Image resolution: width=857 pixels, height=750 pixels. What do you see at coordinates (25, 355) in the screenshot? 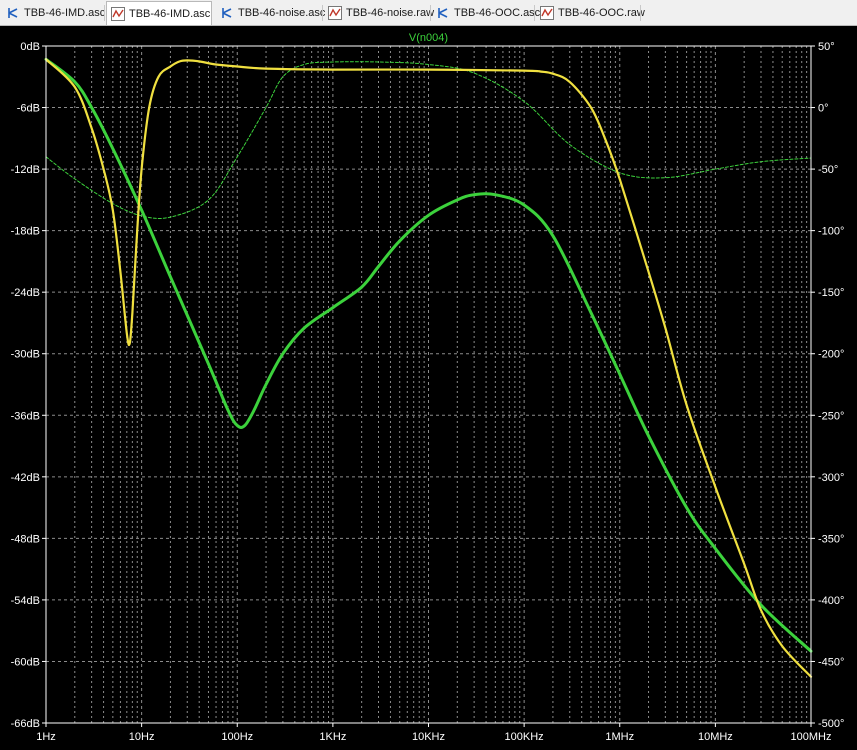
I see `y-tick-label: -30dB` at bounding box center [25, 355].